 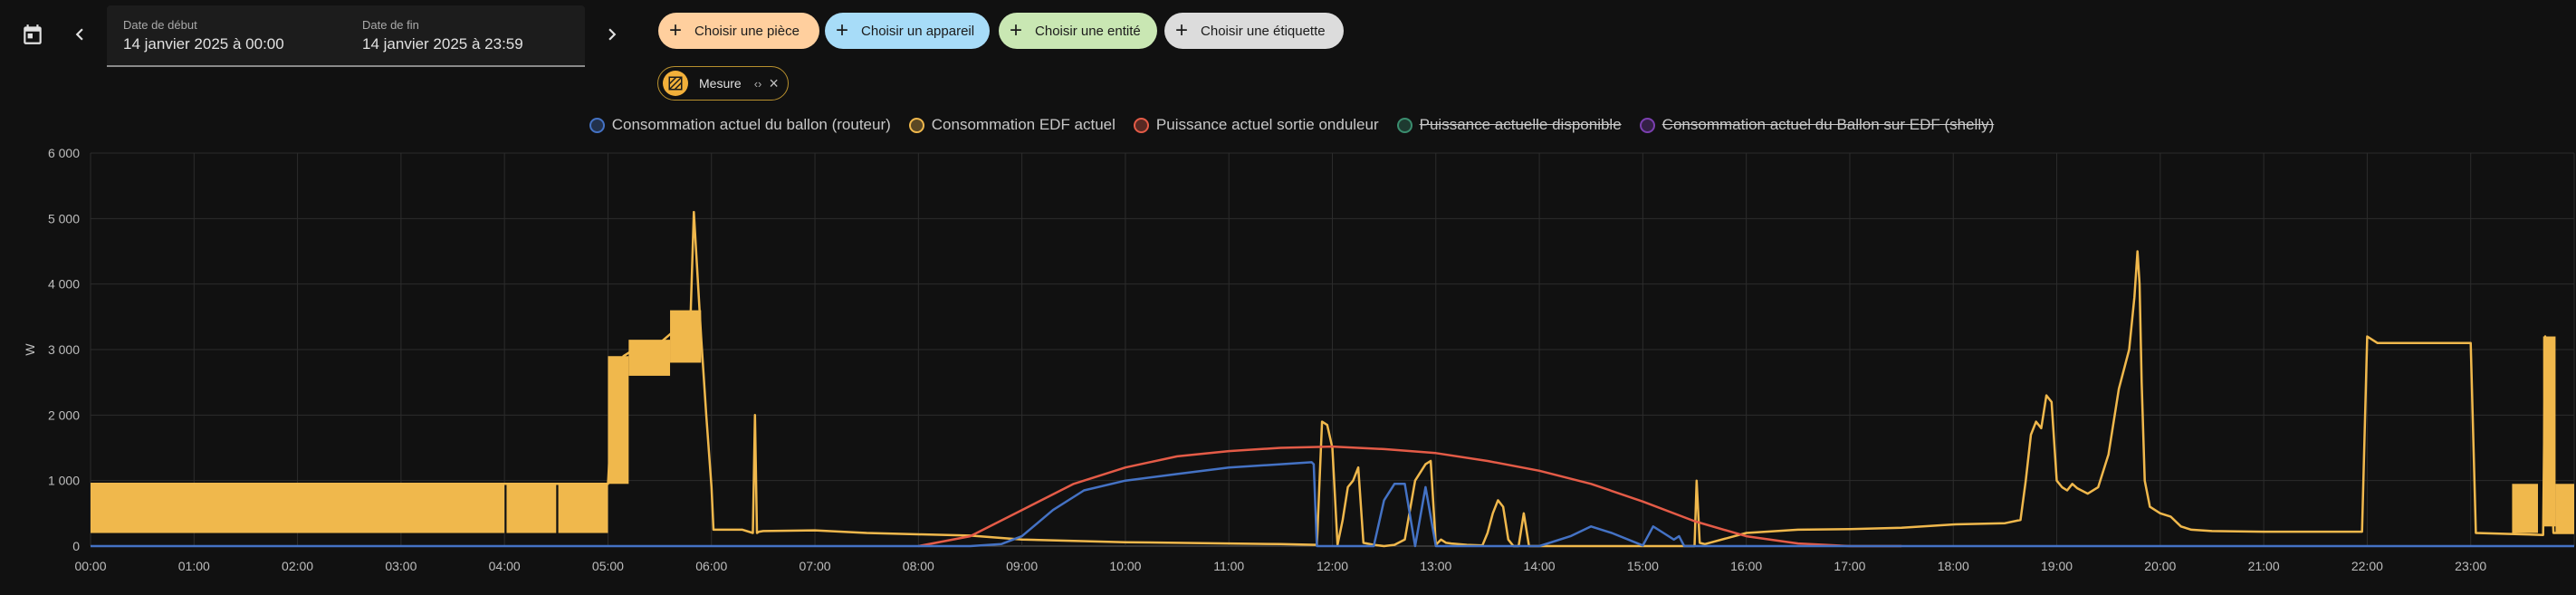 I want to click on x-tick-label: 17:00, so click(x=1849, y=566).